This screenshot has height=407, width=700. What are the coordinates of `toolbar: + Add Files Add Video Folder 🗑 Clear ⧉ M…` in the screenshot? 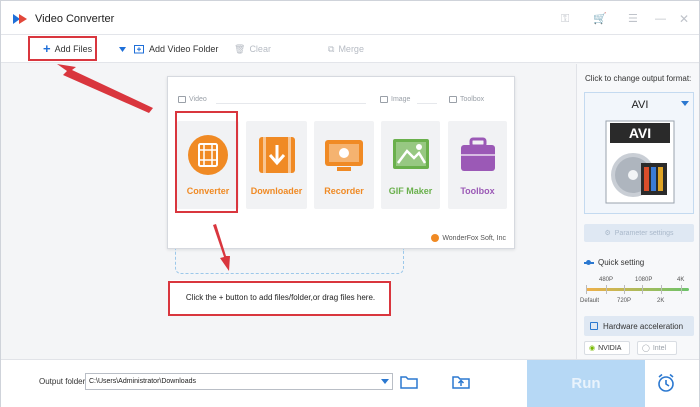 It's located at (350, 49).